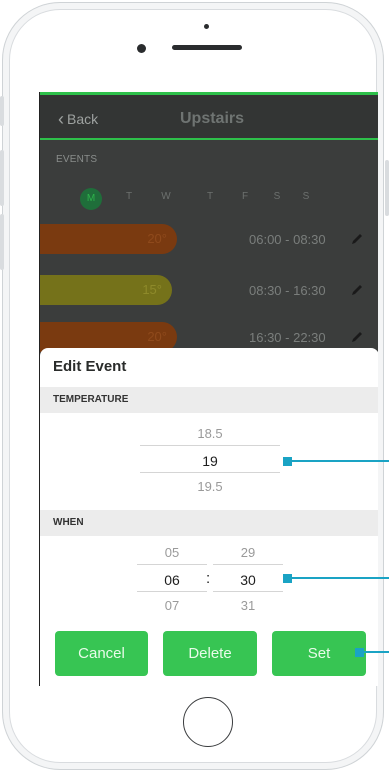 The image size is (389, 772). What do you see at coordinates (129, 196) in the screenshot?
I see `day-tuesday: T` at bounding box center [129, 196].